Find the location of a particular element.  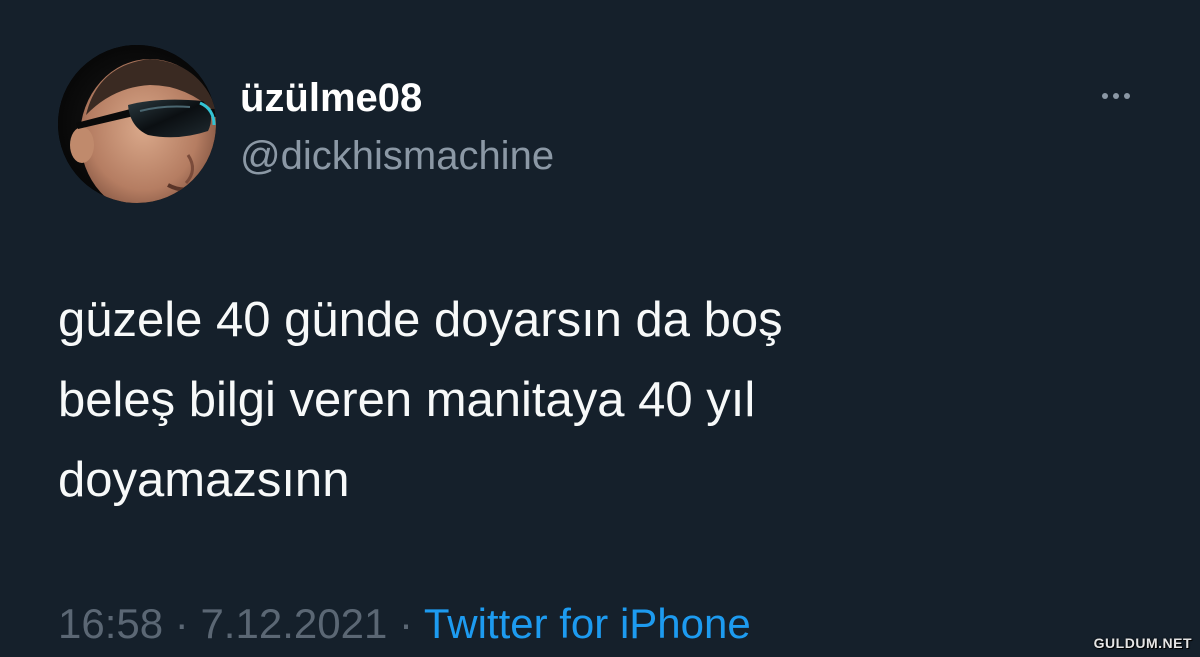

user-handle: @dickhismachine is located at coordinates (397, 156).